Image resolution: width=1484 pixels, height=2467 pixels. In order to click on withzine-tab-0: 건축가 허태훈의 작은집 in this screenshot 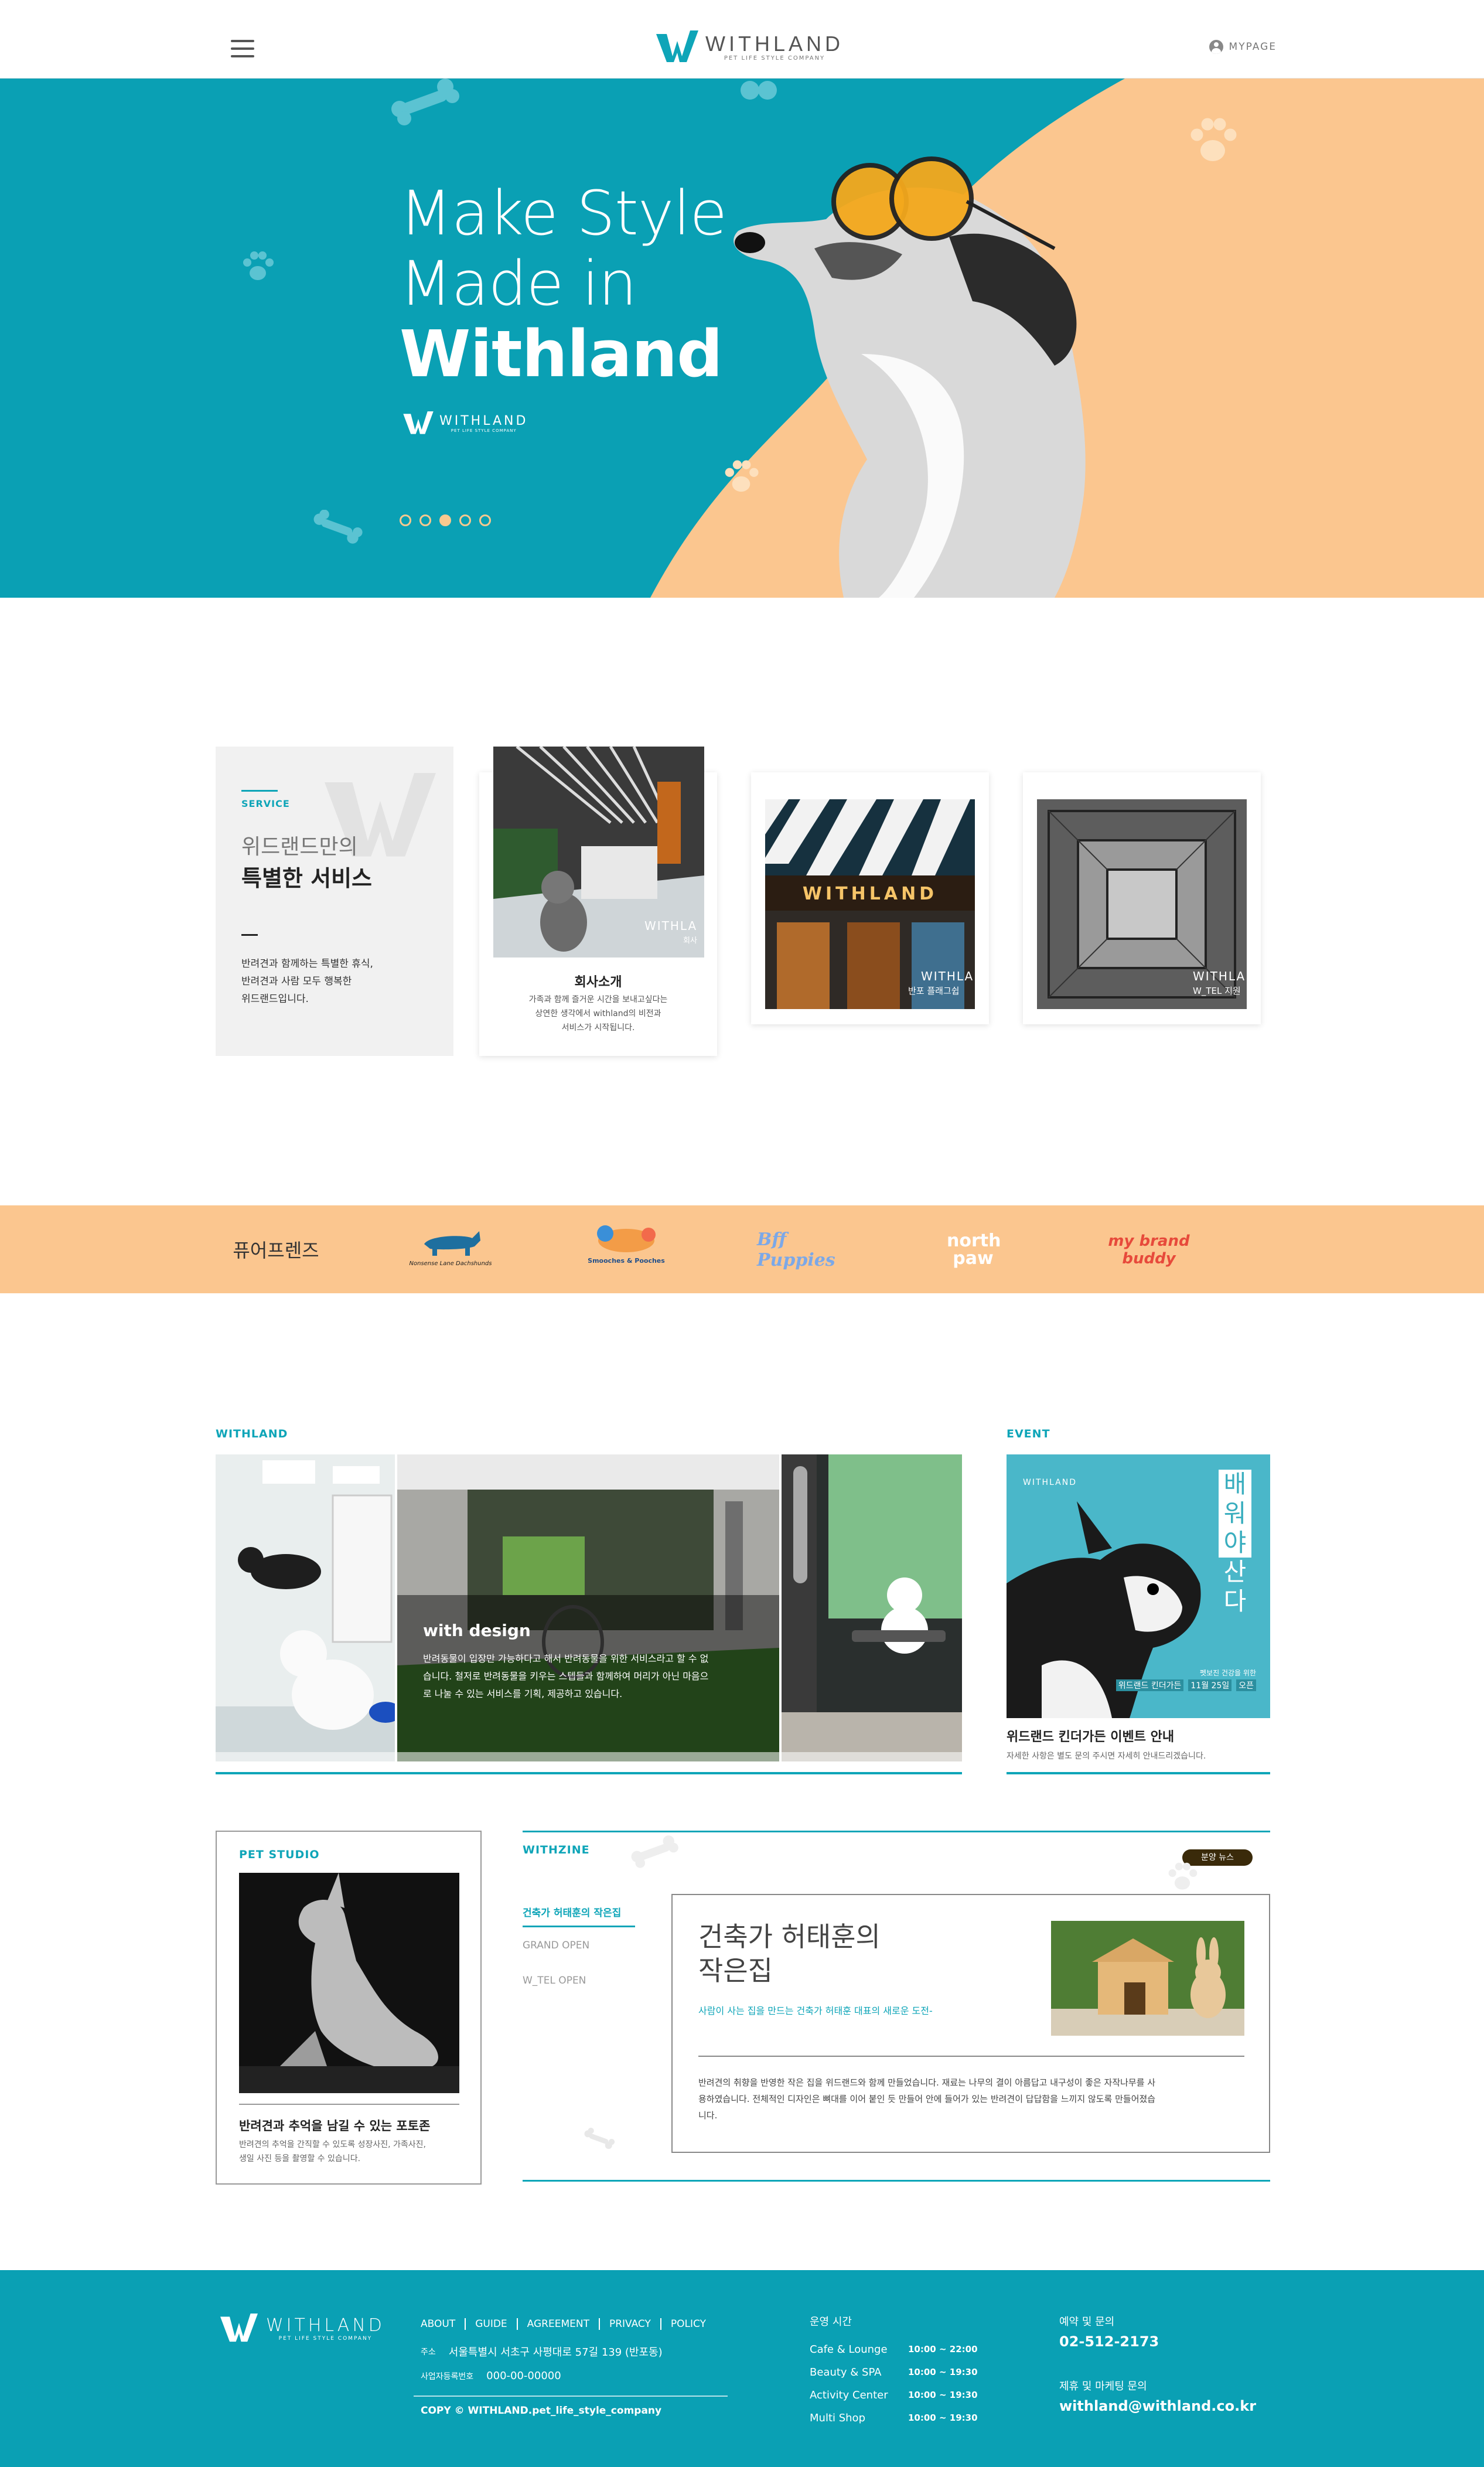, I will do `click(572, 1911)`.